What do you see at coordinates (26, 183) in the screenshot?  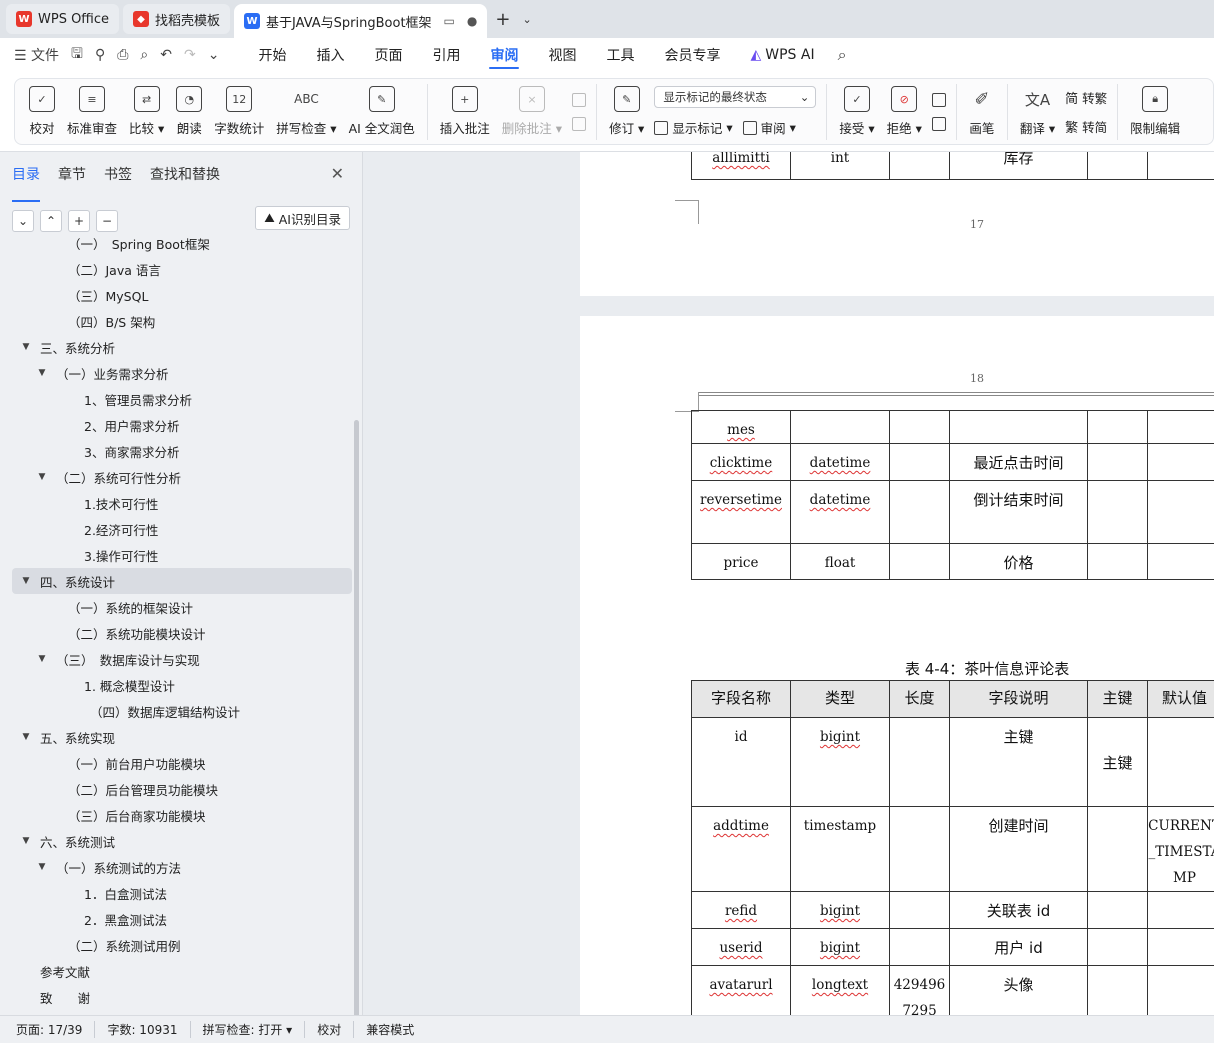 I see `tab-toc: 目录` at bounding box center [26, 183].